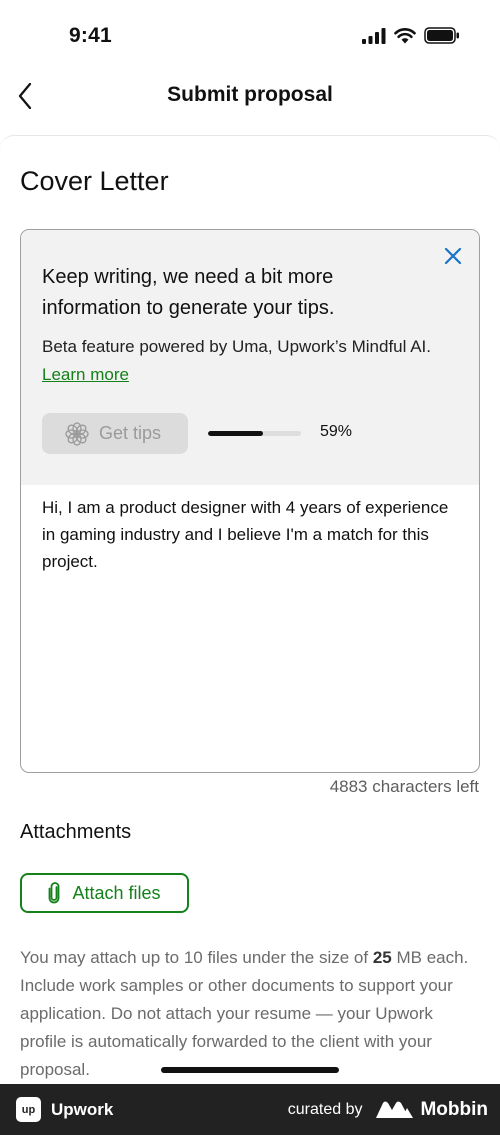  I want to click on home-indicator, so click(250, 1070).